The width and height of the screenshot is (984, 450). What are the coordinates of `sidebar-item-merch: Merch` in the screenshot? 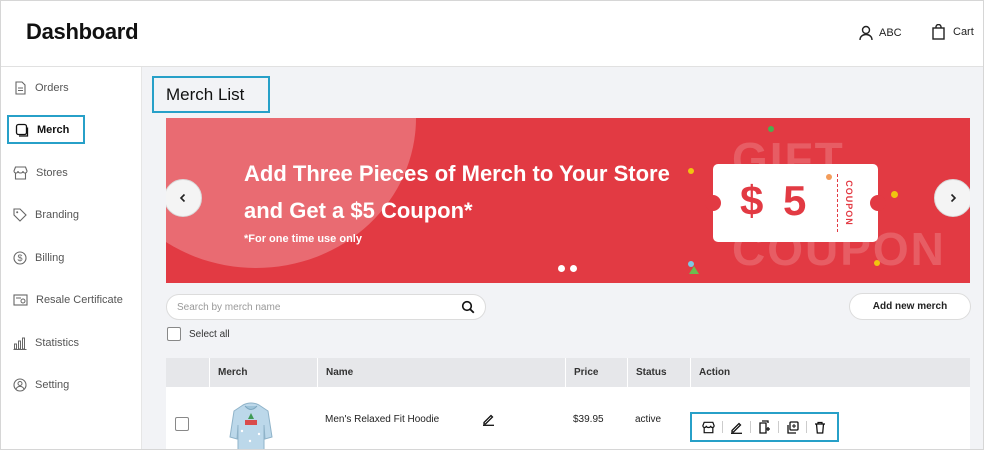 It's located at (46, 129).